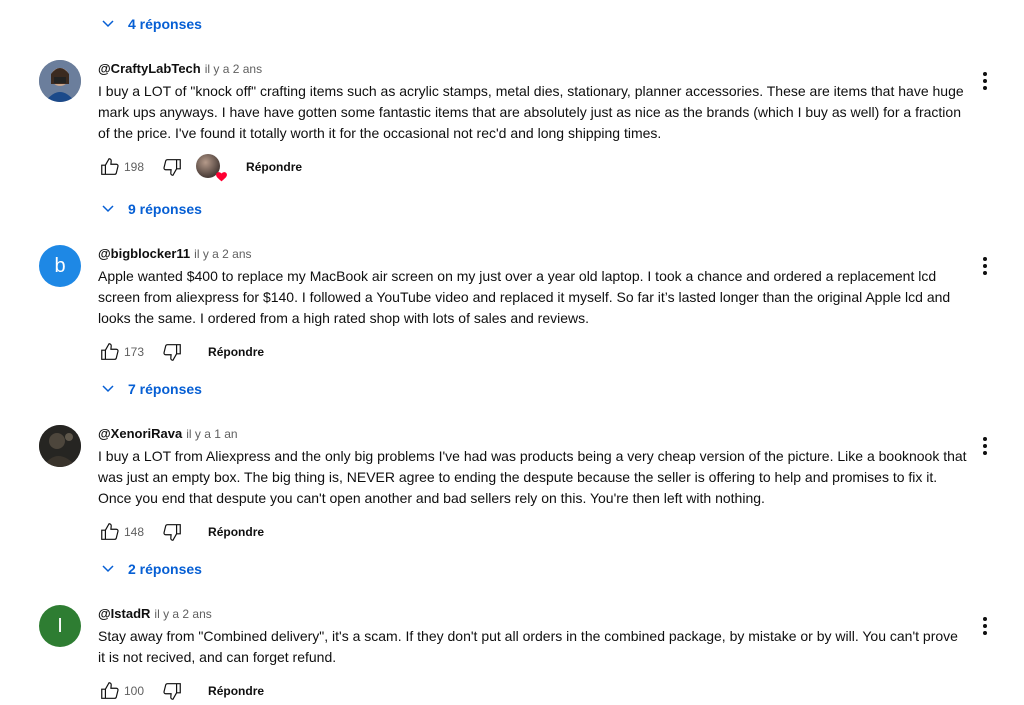  Describe the element at coordinates (533, 691) in the screenshot. I see `comment-actions: 100 Répondre` at that location.